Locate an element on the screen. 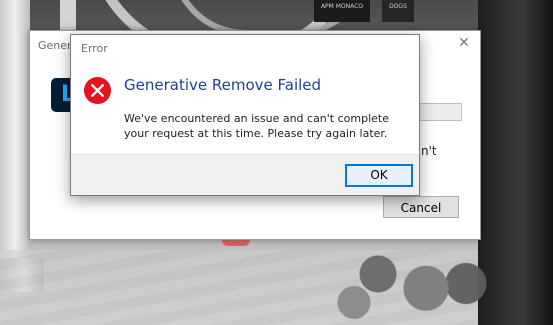  photo-shop-sign: APM MONACO is located at coordinates (342, 11).